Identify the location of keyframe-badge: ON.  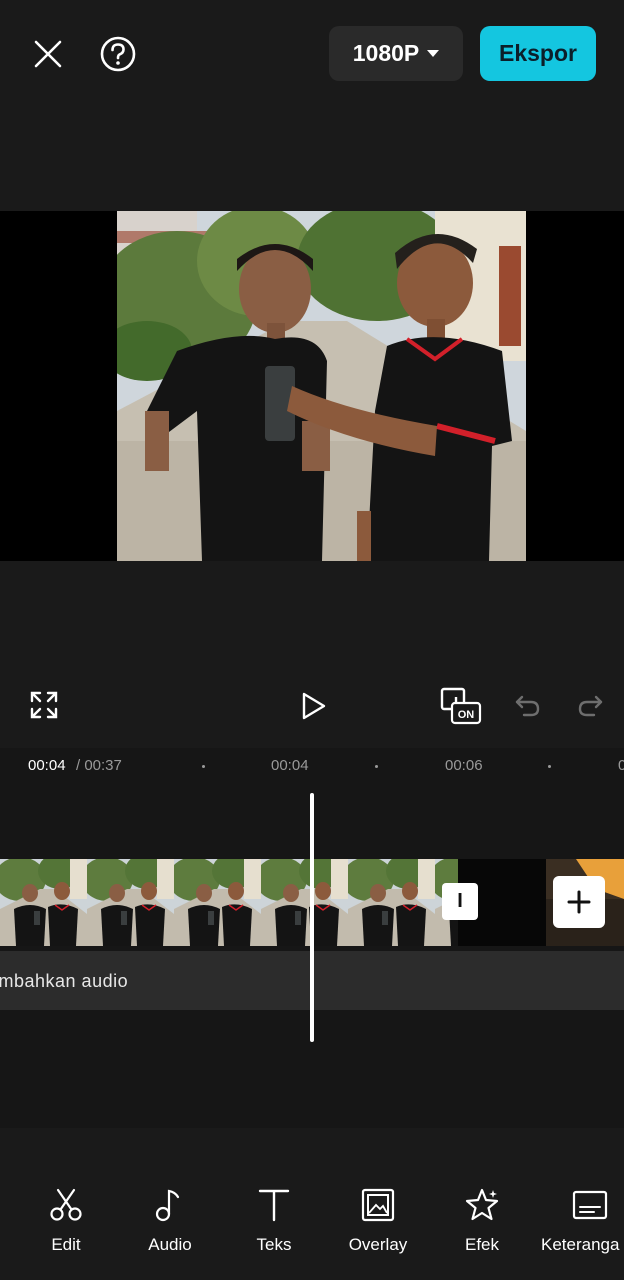
(466, 715).